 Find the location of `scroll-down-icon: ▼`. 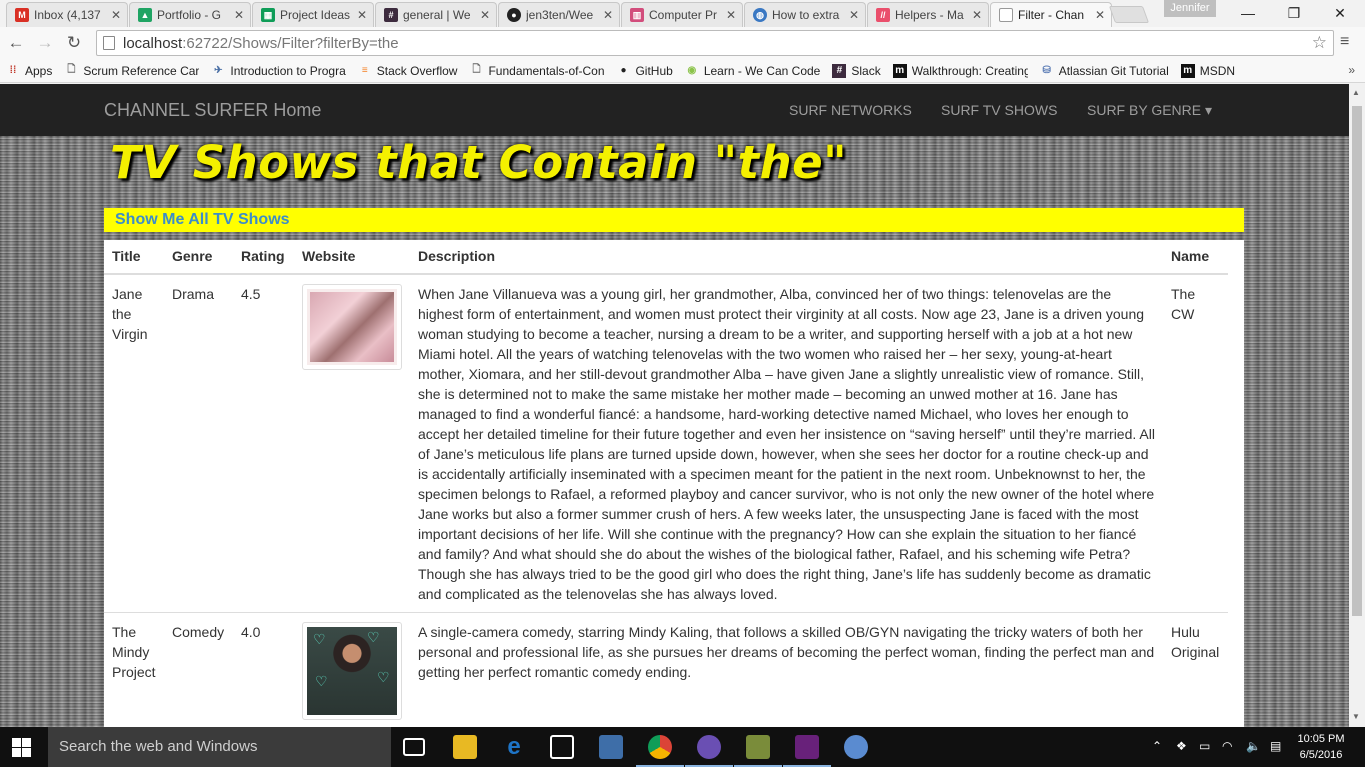

scroll-down-icon: ▼ is located at coordinates (1356, 716).